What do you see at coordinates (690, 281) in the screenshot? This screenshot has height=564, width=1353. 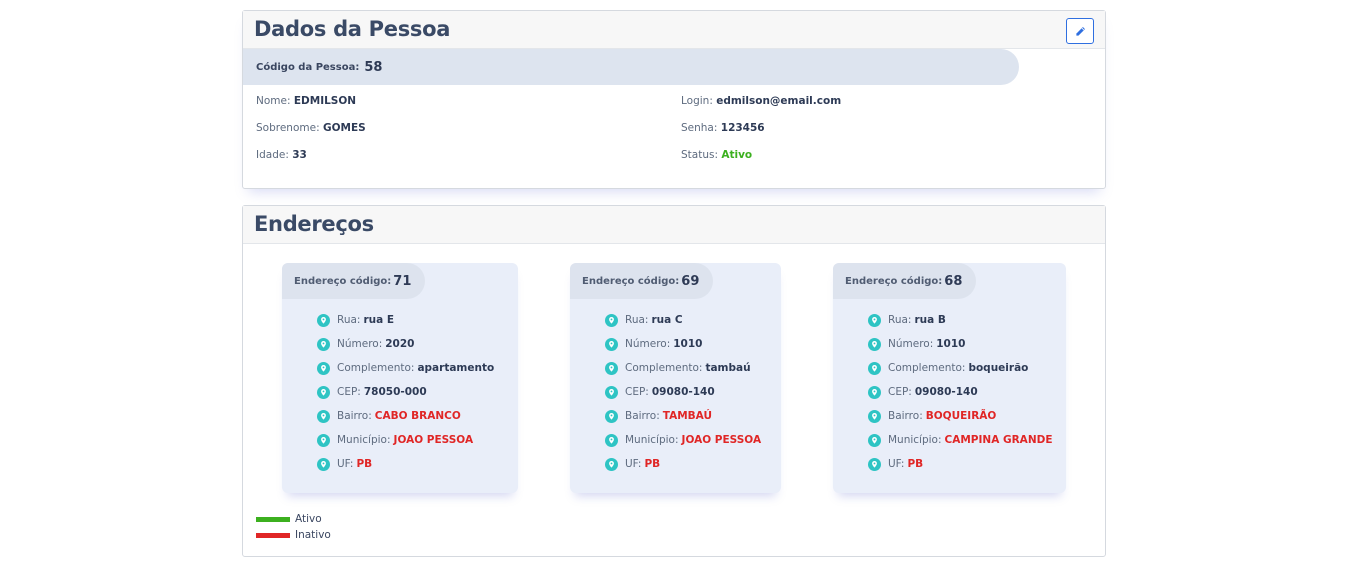 I see `address-code-value: 69` at bounding box center [690, 281].